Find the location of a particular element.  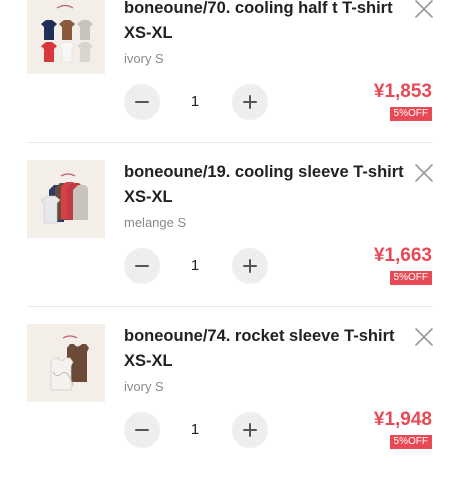

item-price: ¥1,663 is located at coordinates (402, 255).